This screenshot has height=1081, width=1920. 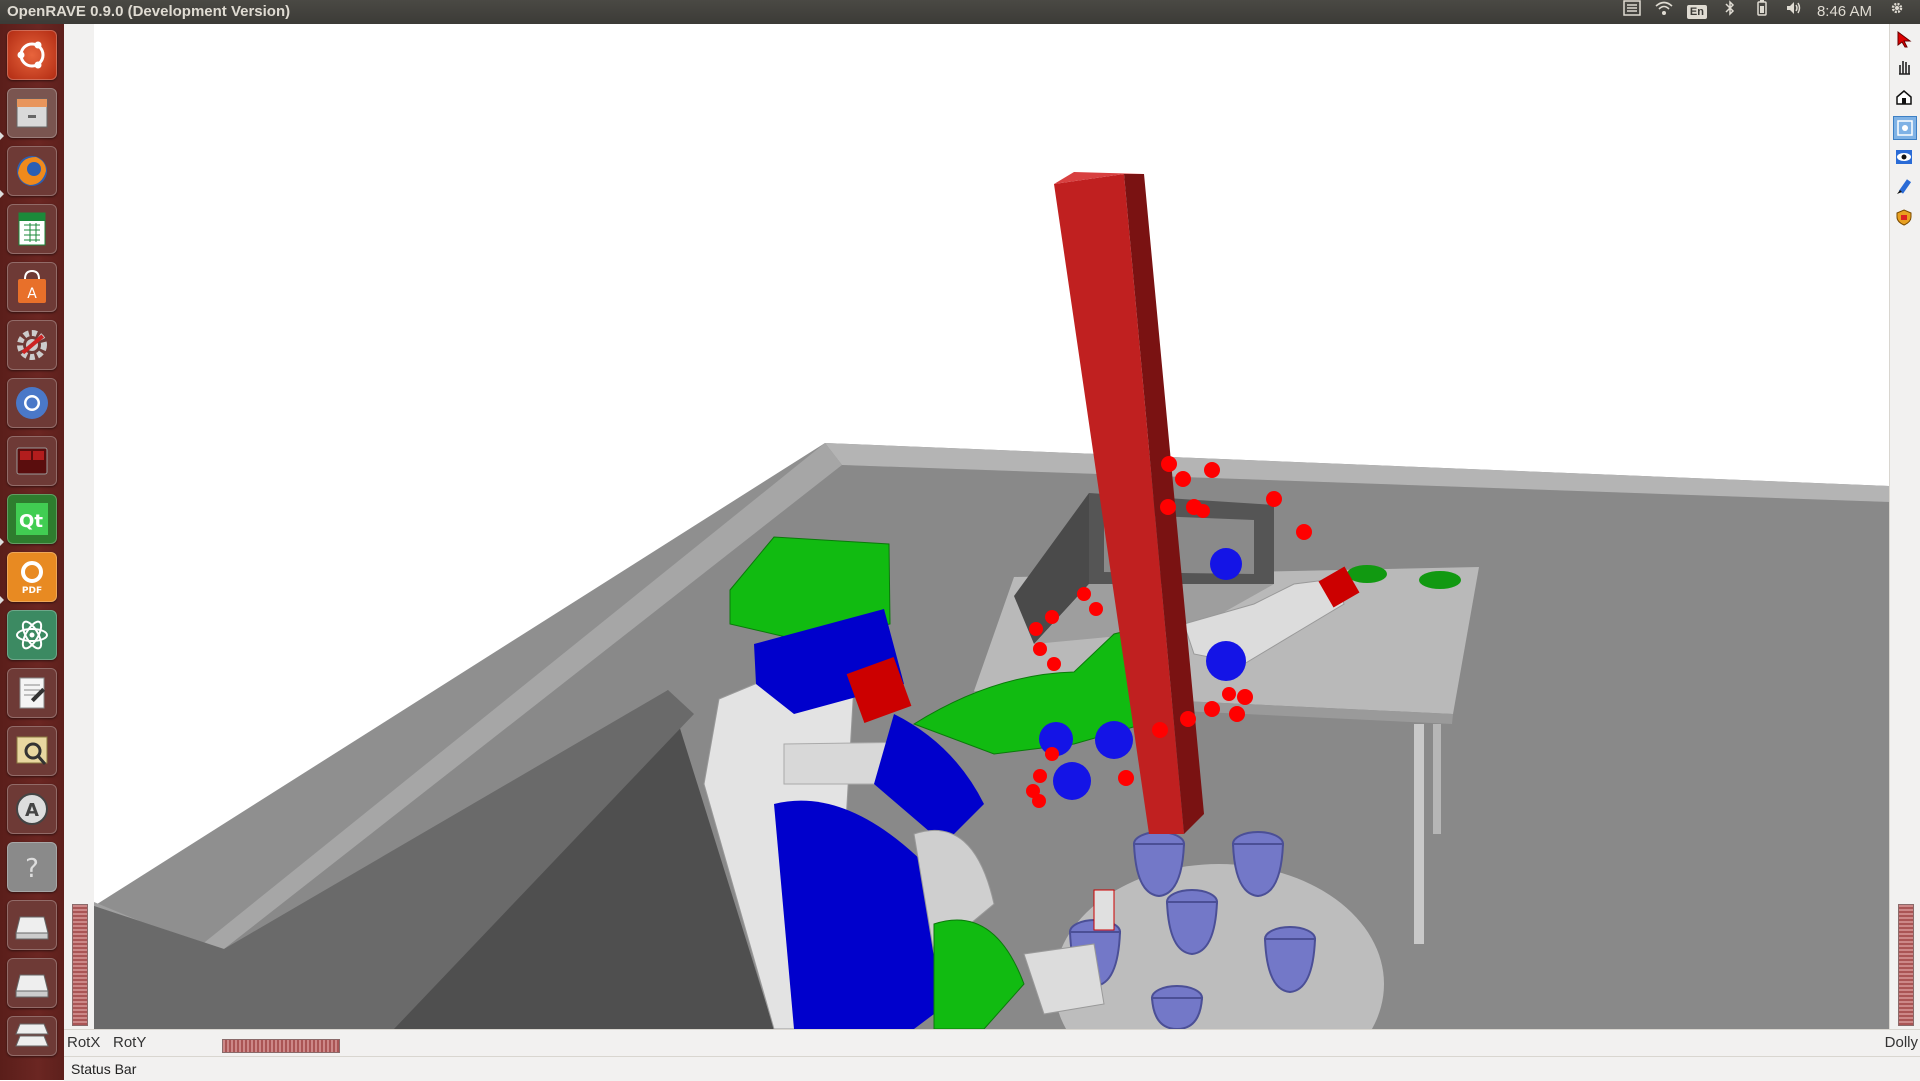 I want to click on collision-tool, so click(x=1904, y=187).